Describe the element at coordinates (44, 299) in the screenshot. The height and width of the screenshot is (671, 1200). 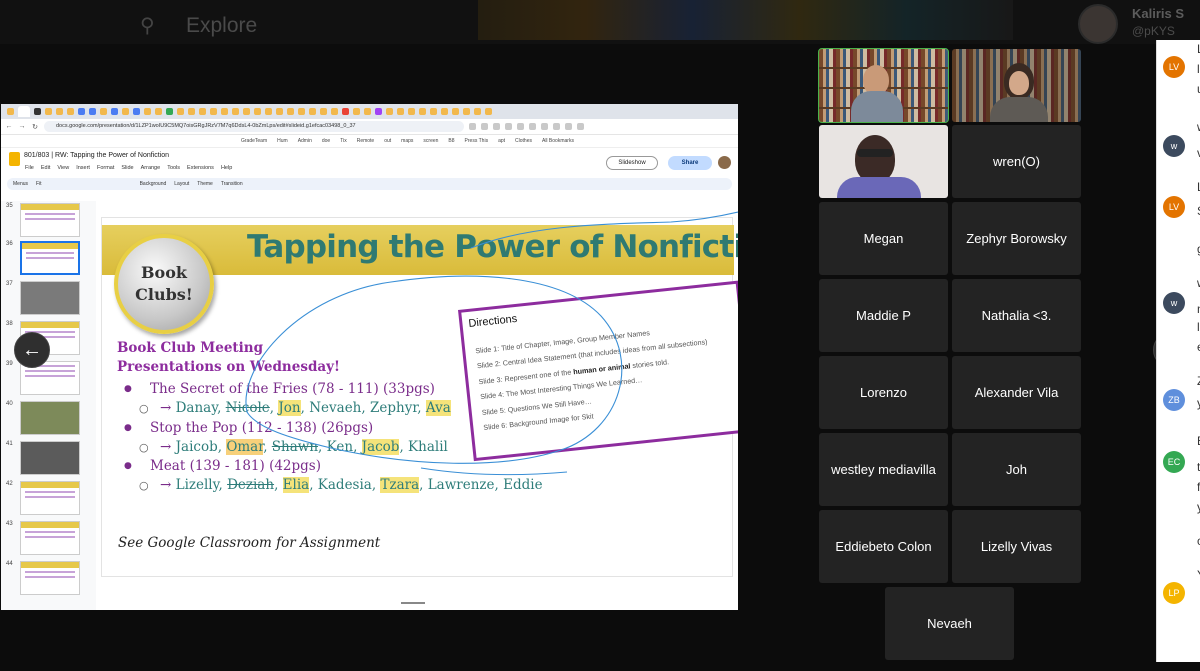
I see `slide-thumbnail: 37` at that location.